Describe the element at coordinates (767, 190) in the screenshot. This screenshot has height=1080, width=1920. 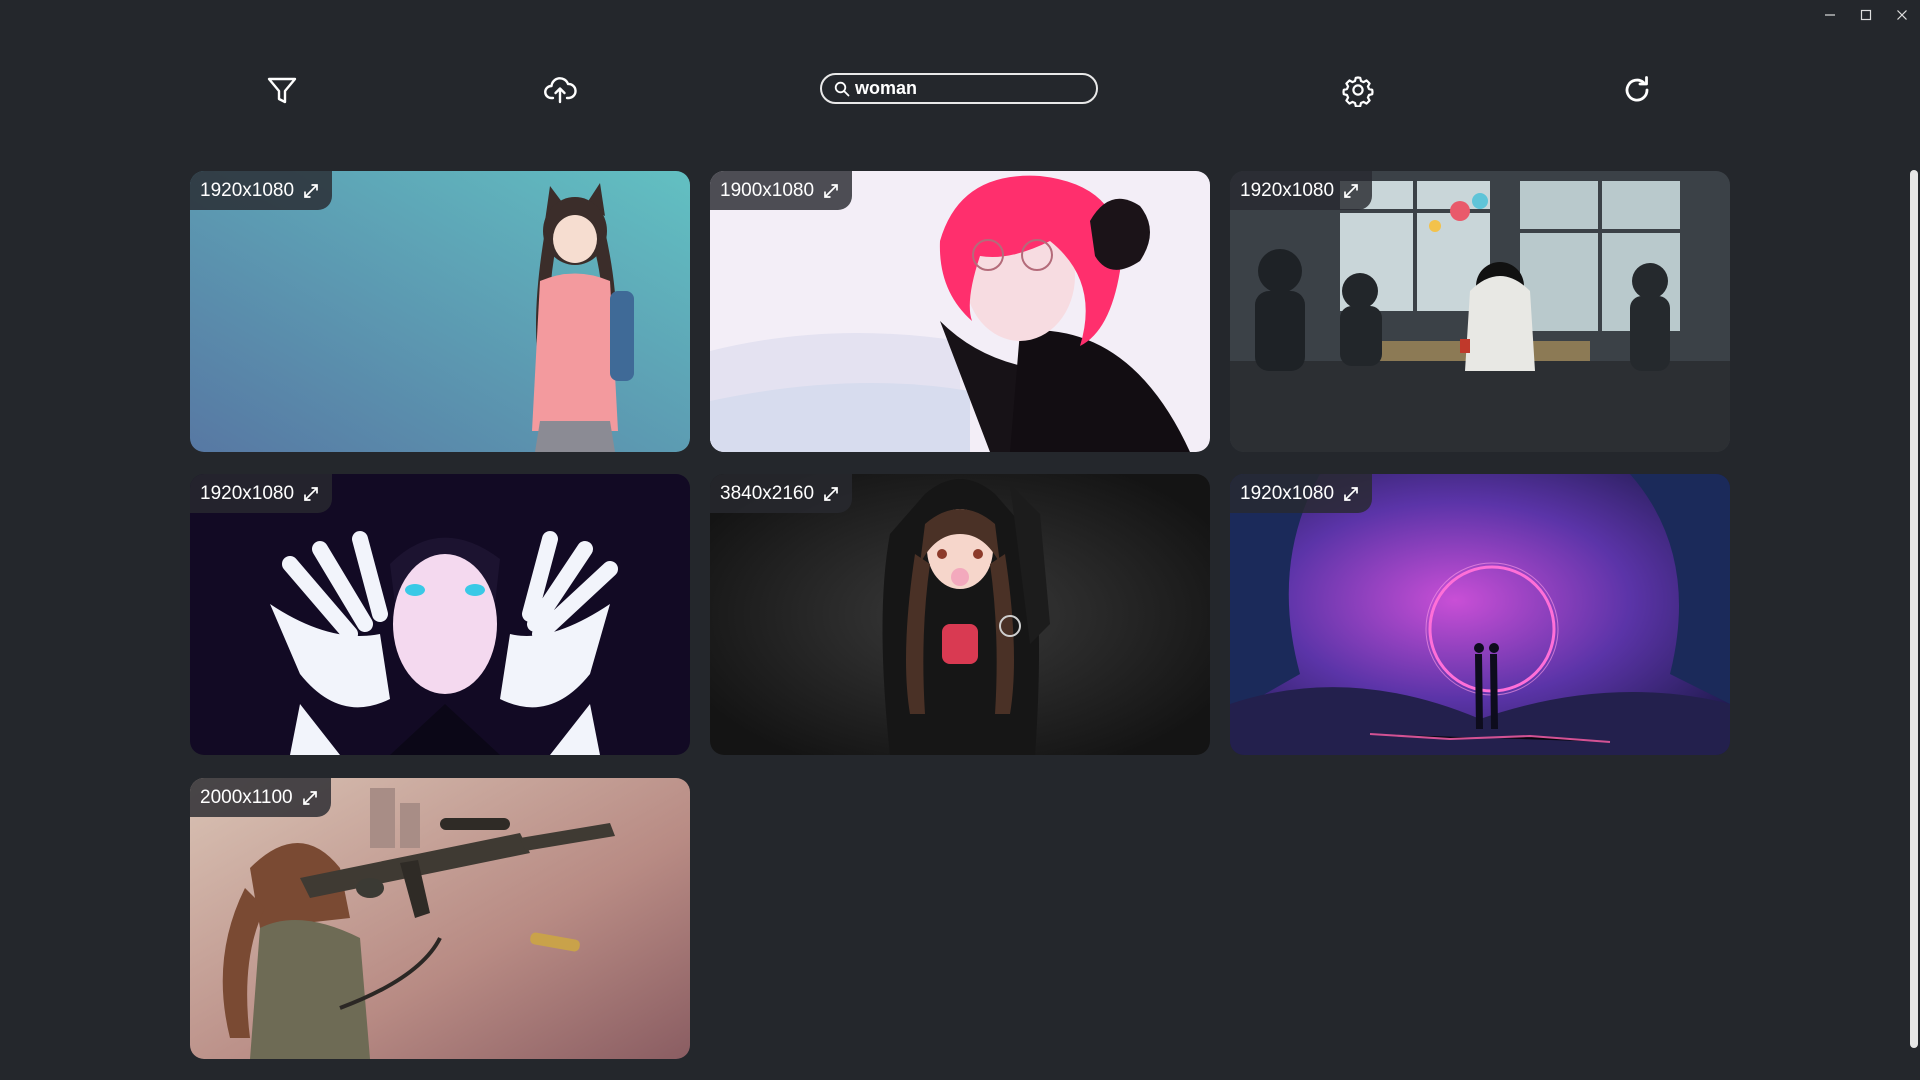
I see `resolution-label: 1900x1080` at that location.